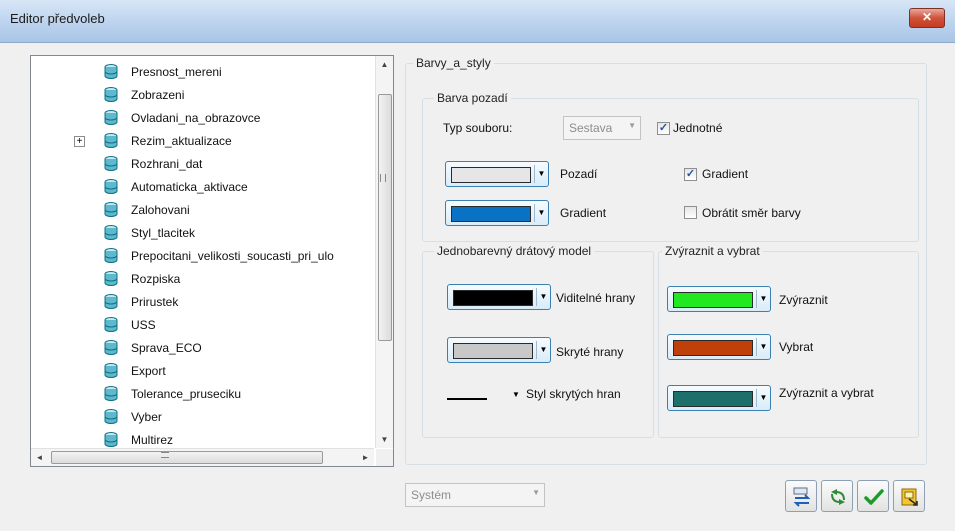  What do you see at coordinates (713, 399) in the screenshot?
I see `highlight-select-color-swatch` at bounding box center [713, 399].